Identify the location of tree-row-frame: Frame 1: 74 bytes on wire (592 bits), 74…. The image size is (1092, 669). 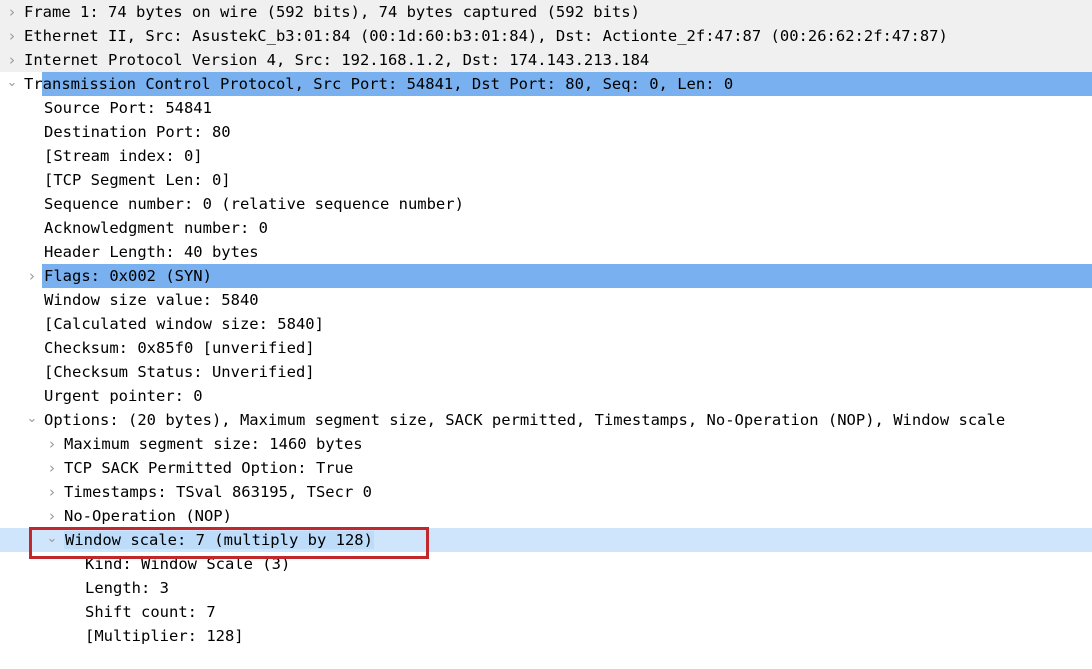
(546, 12).